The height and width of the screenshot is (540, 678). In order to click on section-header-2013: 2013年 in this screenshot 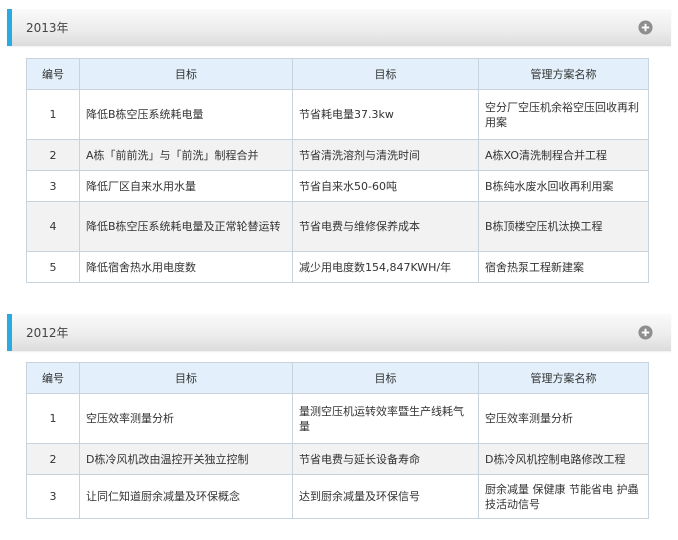, I will do `click(339, 27)`.